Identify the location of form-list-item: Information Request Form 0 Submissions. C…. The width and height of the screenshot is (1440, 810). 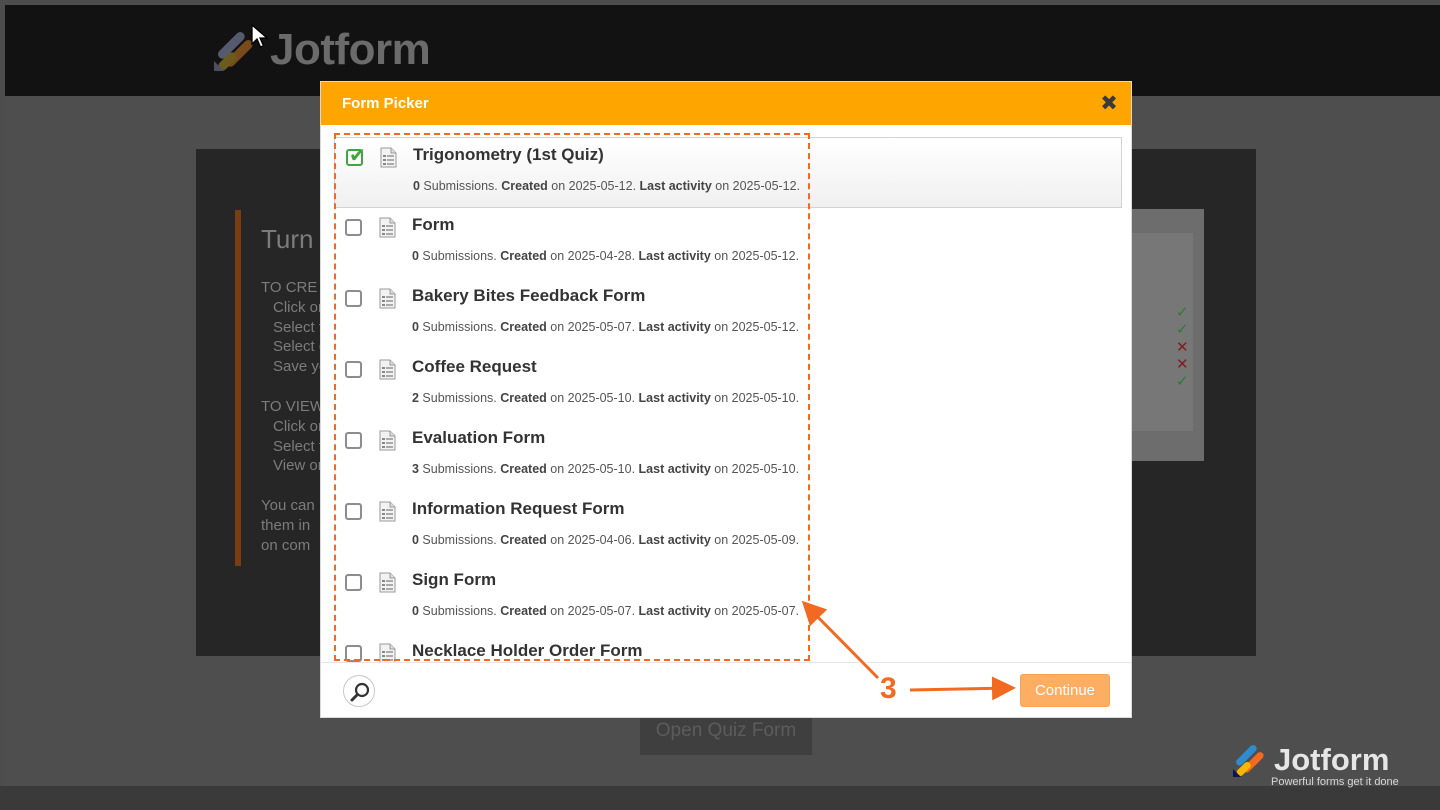
(728, 527).